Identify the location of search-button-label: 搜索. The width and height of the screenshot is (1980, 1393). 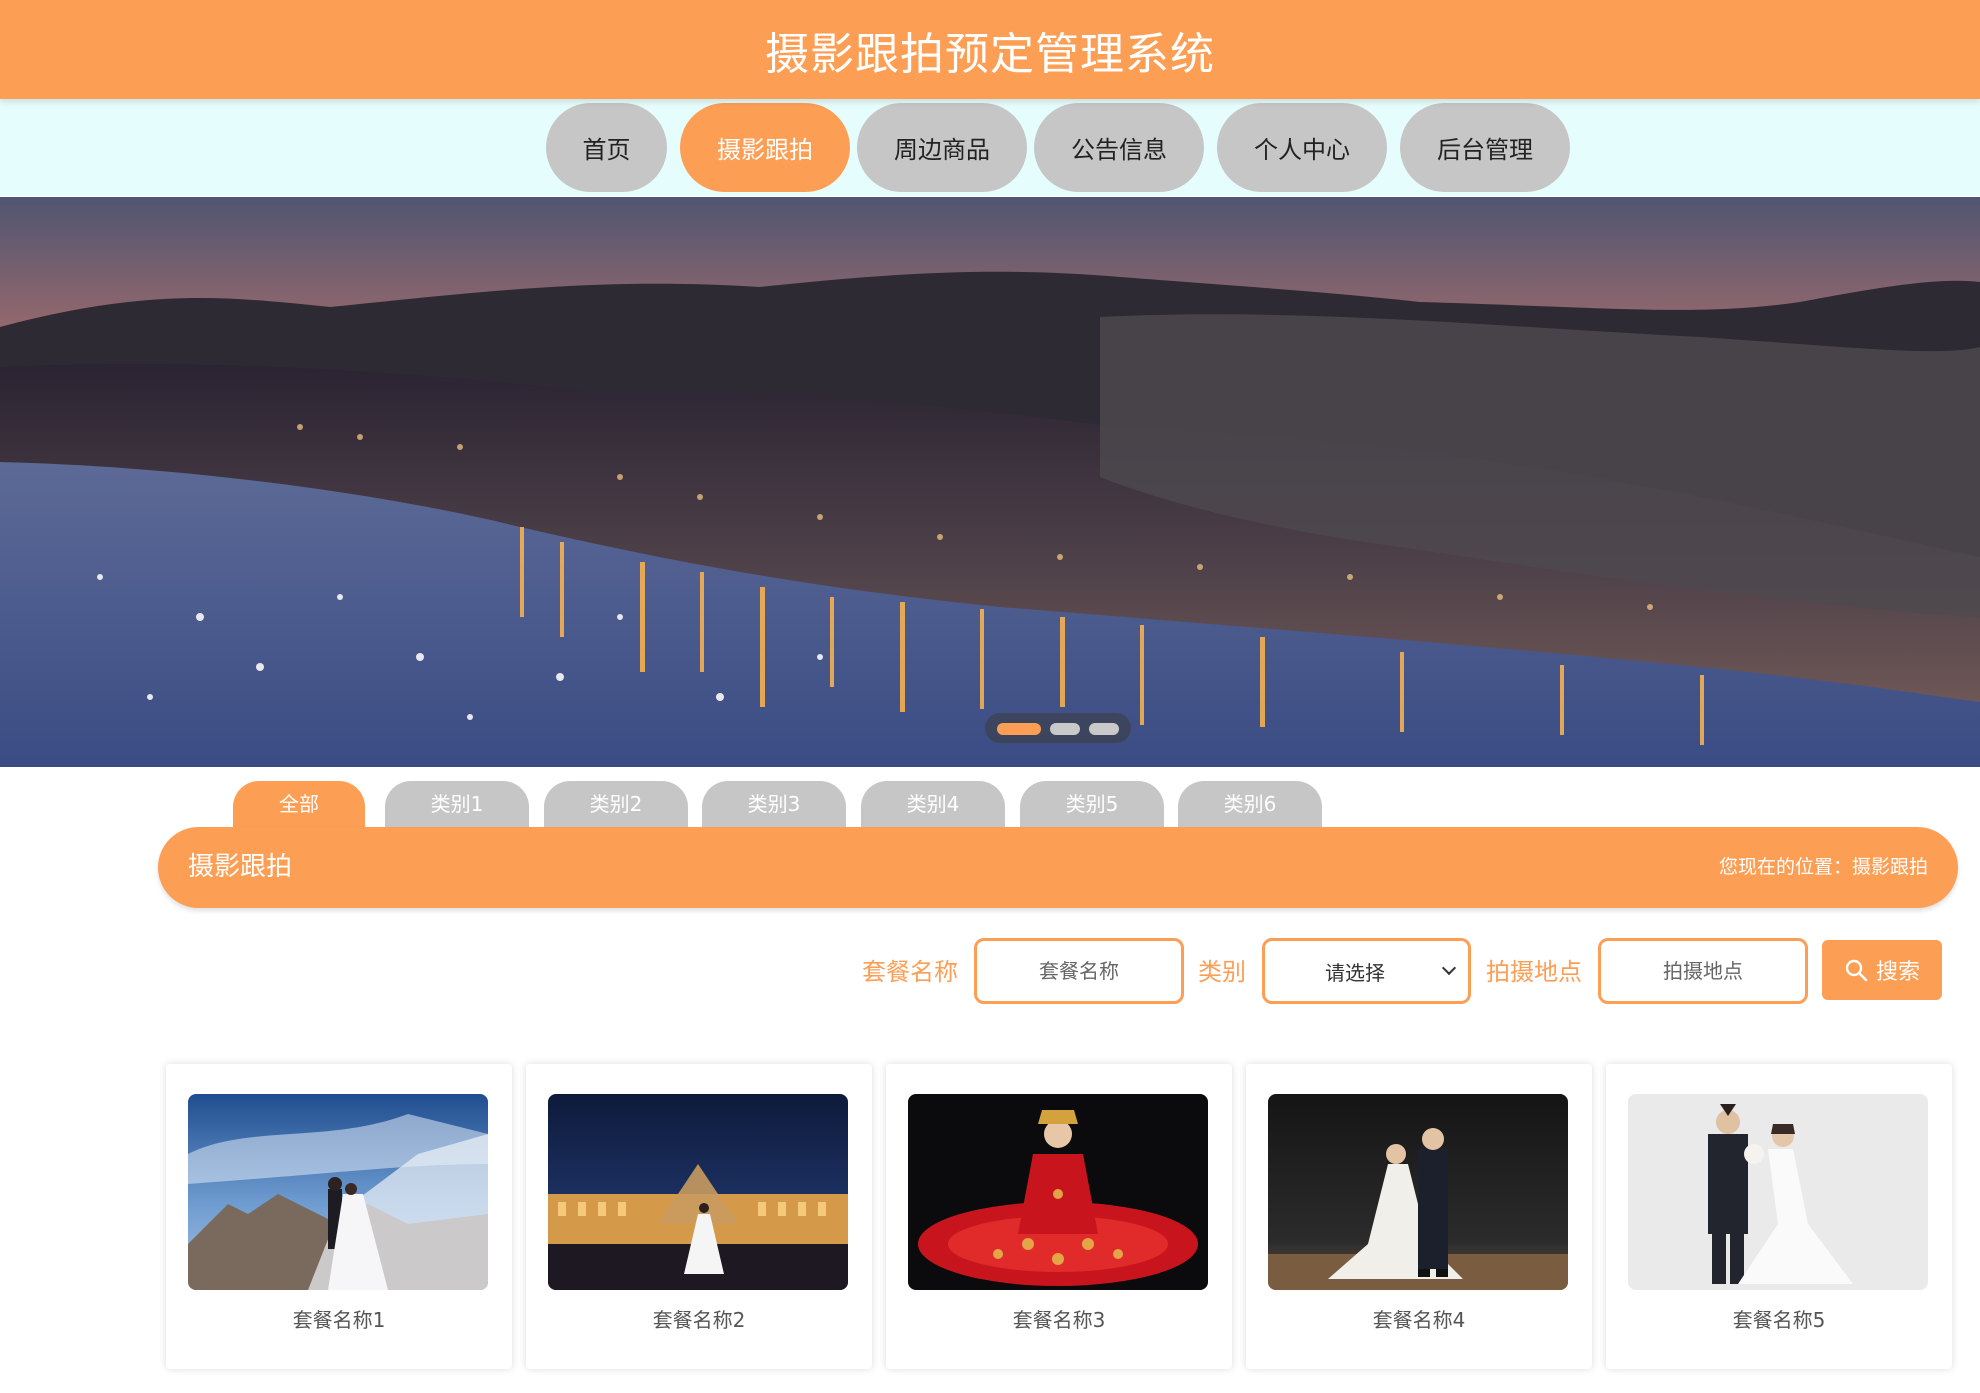
(1897, 972).